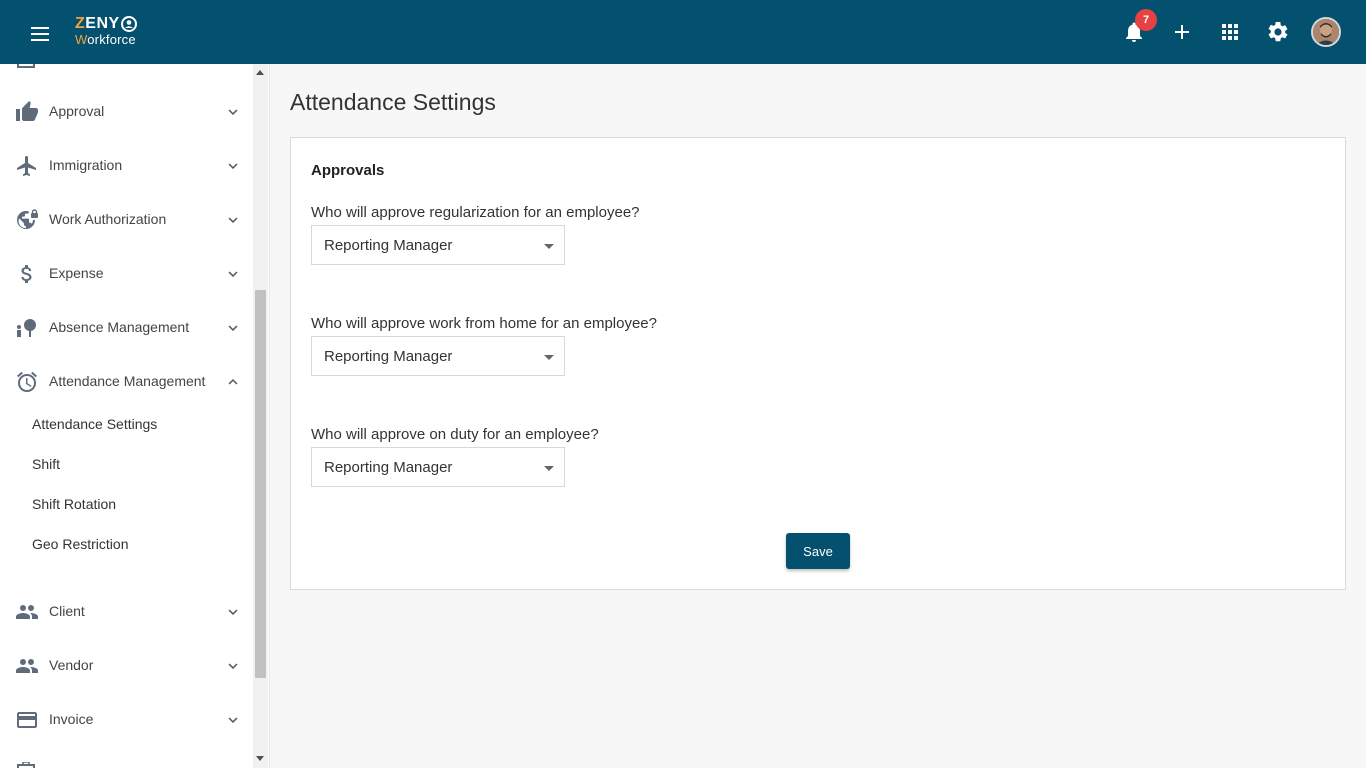 Image resolution: width=1366 pixels, height=768 pixels. What do you see at coordinates (348, 170) in the screenshot?
I see `section-title: Approvals` at bounding box center [348, 170].